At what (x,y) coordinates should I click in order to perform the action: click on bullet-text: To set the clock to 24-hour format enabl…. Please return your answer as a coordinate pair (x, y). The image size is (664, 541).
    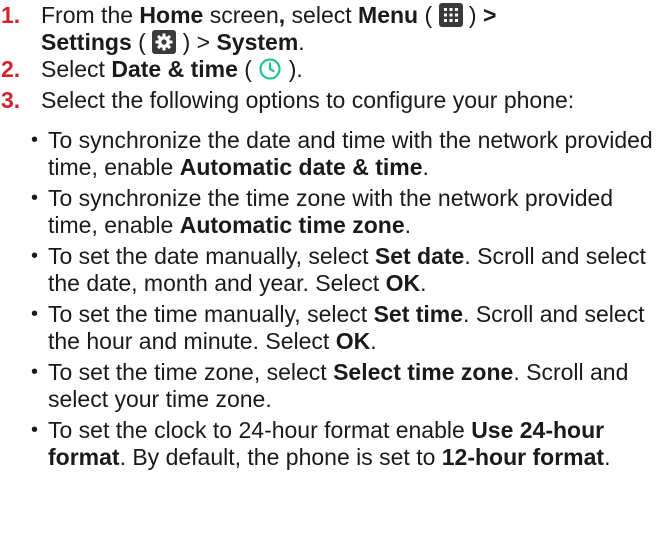
    Looking at the image, I should click on (356, 444).